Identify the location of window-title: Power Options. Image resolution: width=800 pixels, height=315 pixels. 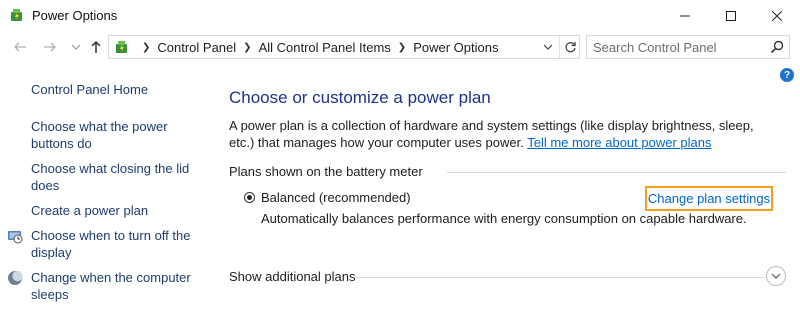
(75, 15).